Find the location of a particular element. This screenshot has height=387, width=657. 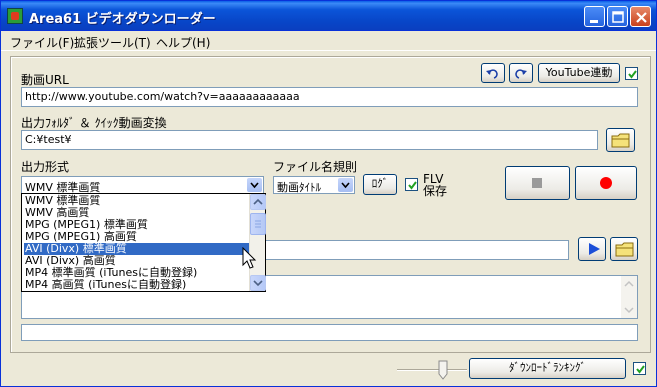

minimize-icon is located at coordinates (594, 21).